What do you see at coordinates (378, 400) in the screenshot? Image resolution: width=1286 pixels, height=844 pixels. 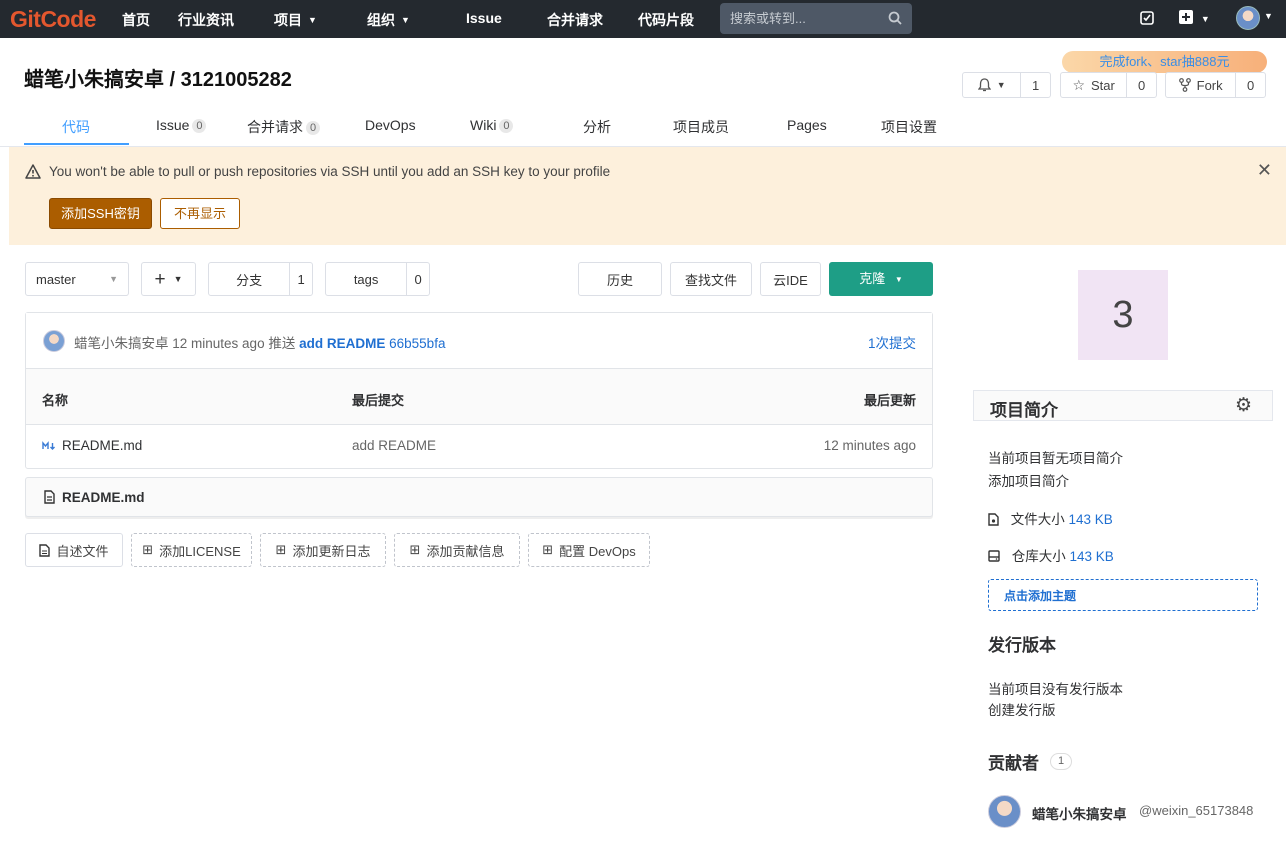 I see `col-last-commit: 最后提交` at bounding box center [378, 400].